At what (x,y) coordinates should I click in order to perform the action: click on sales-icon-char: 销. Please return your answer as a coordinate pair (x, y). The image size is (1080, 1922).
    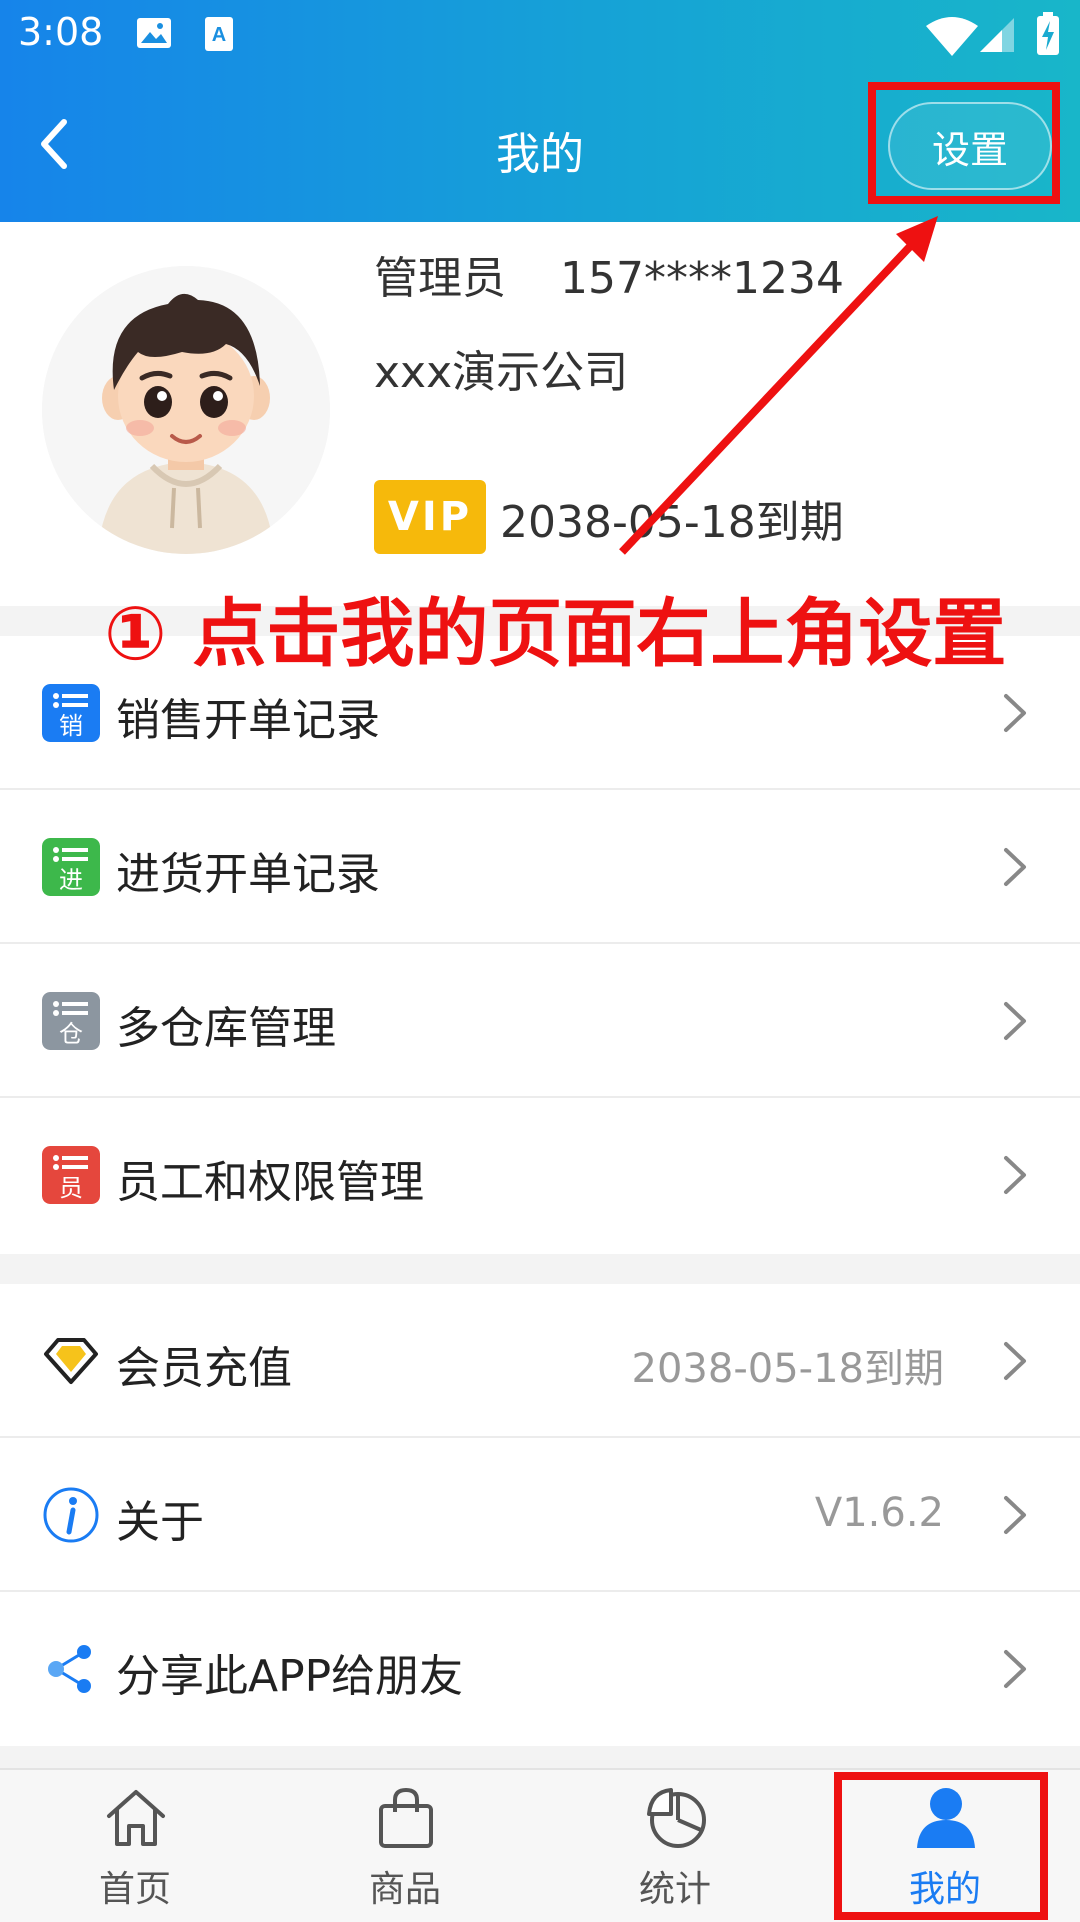
    Looking at the image, I should click on (71, 726).